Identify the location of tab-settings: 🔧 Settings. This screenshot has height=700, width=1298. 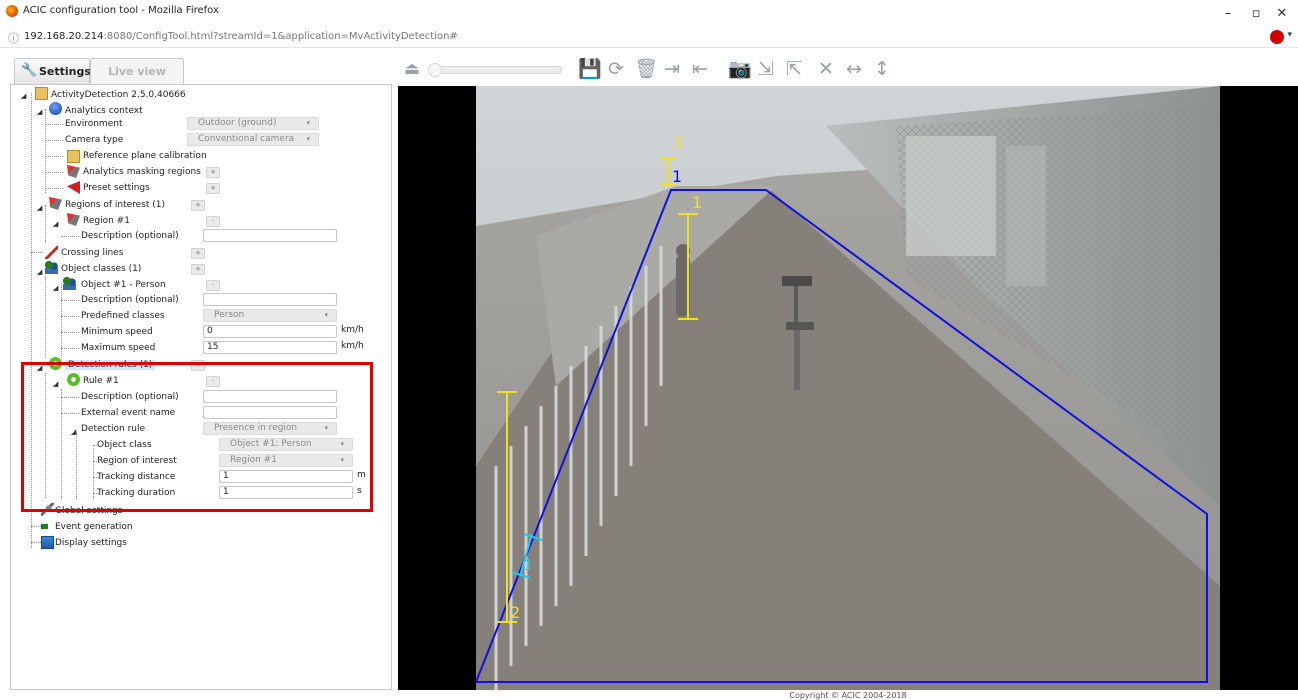
(52, 71).